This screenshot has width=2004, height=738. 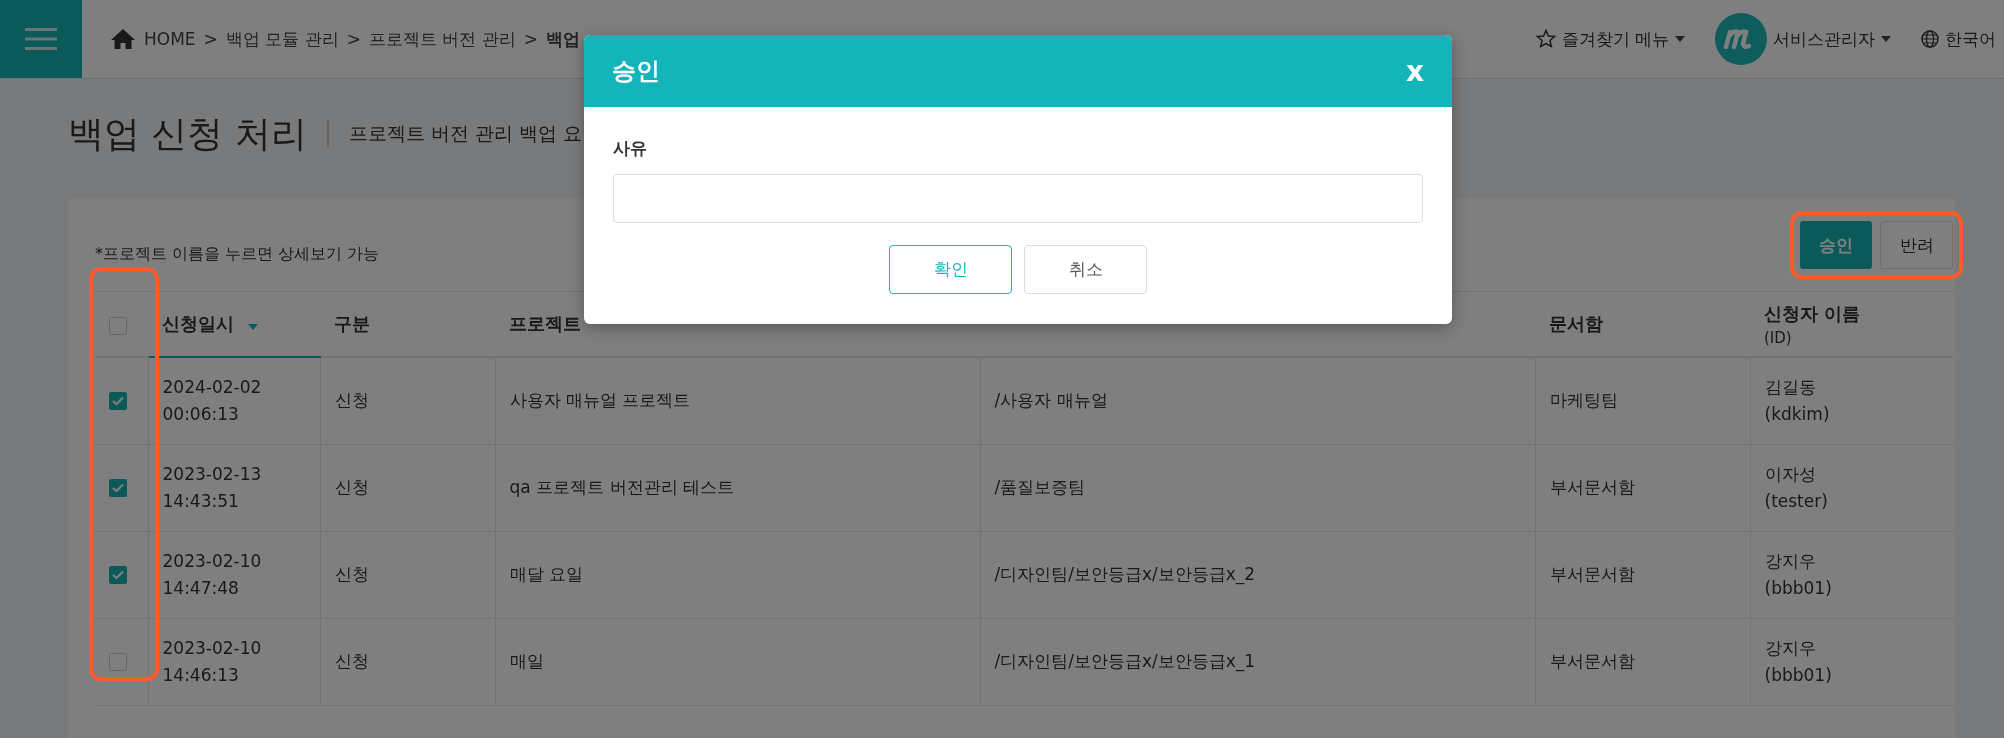 I want to click on hint-text: *프로젝트 이름을 누르면 상세보기 가능, so click(x=237, y=254).